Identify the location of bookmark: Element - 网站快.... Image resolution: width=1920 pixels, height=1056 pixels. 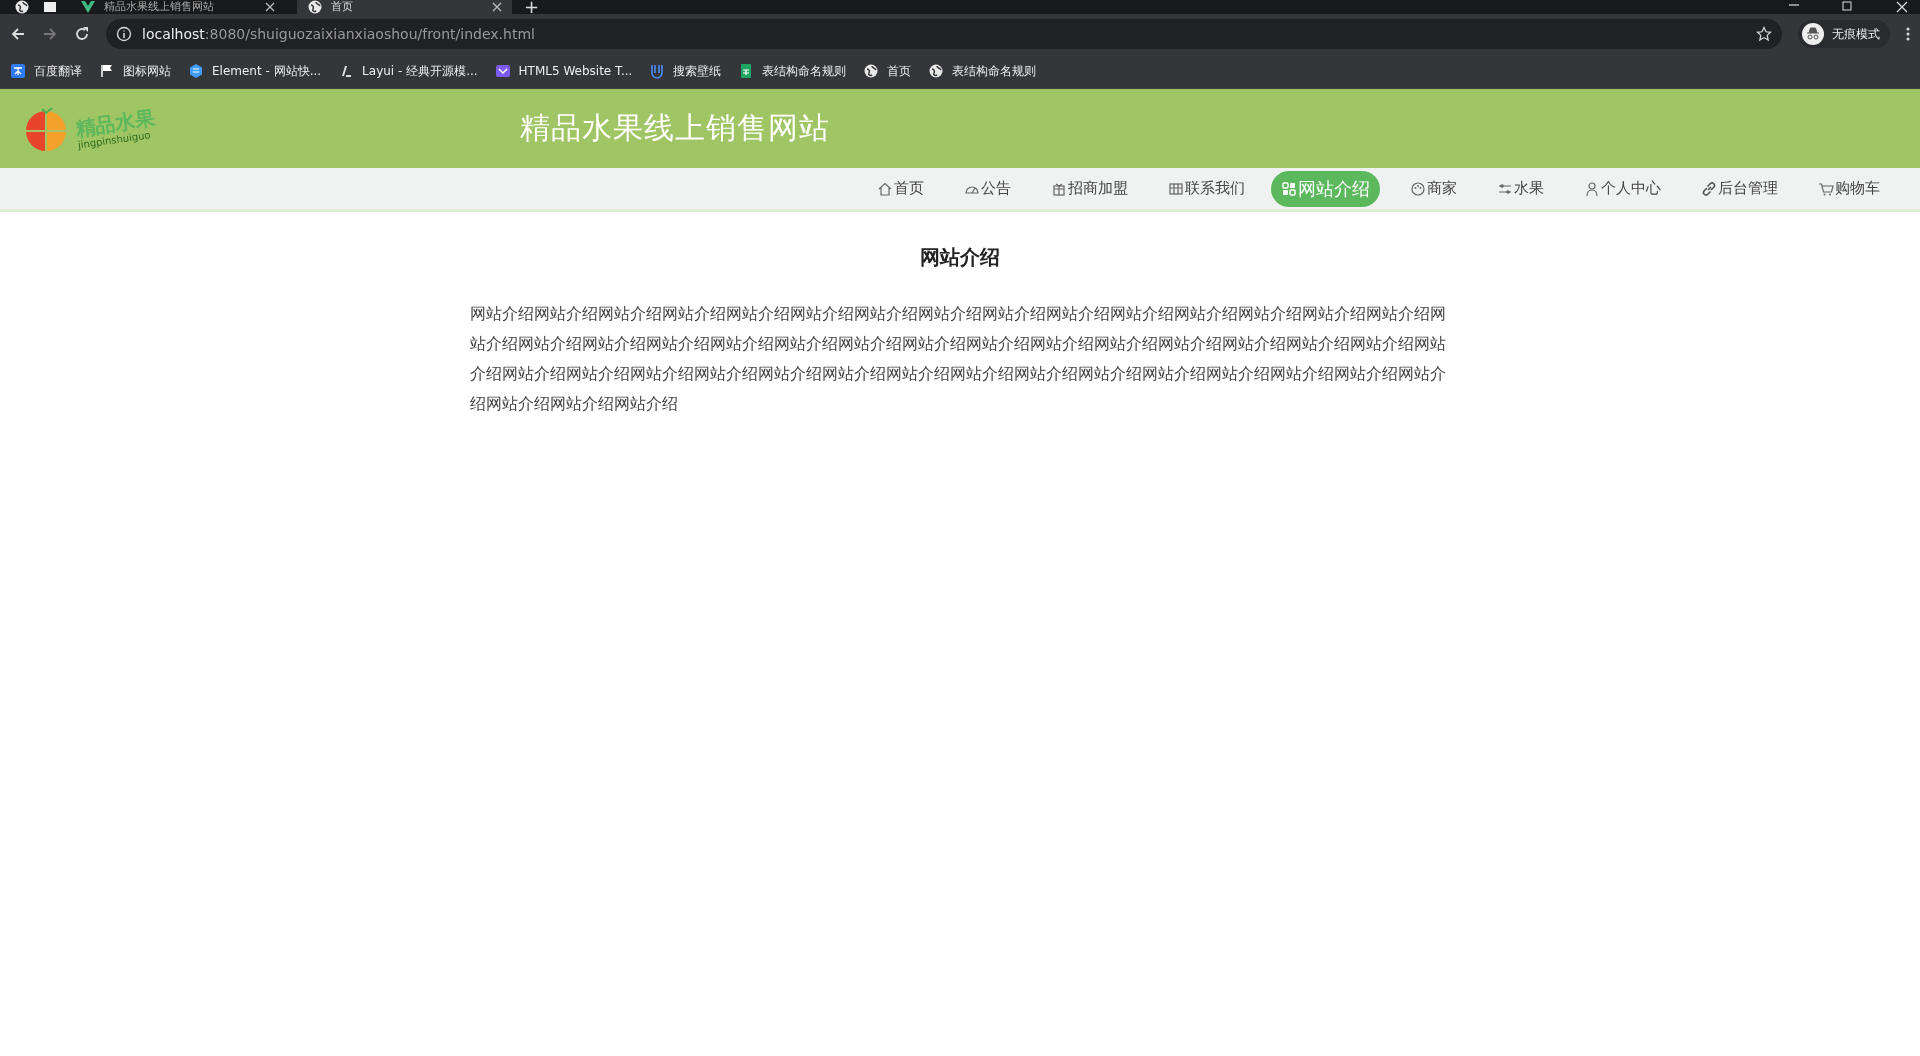
(255, 71).